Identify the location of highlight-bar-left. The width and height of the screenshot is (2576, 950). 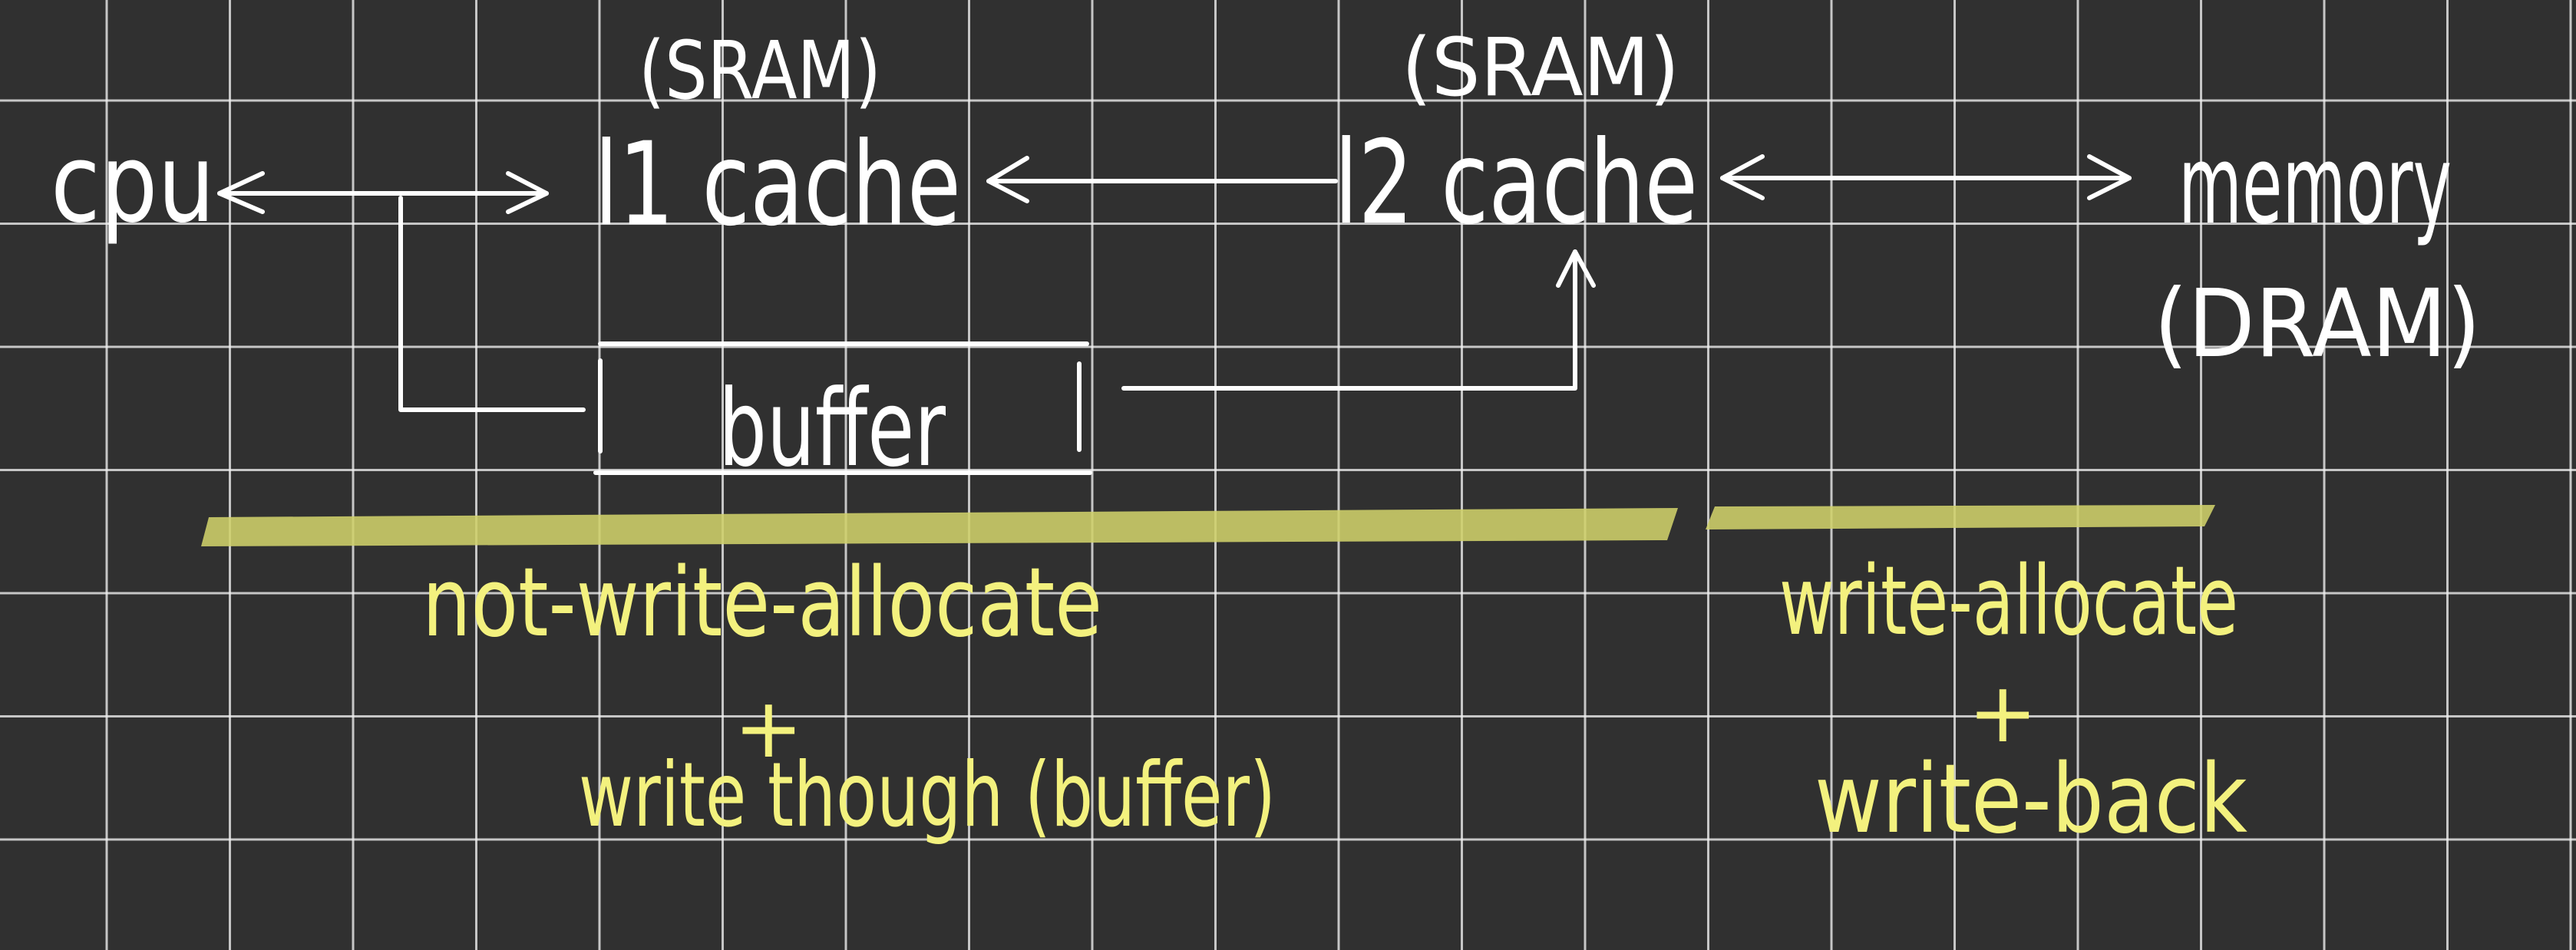
(939, 527).